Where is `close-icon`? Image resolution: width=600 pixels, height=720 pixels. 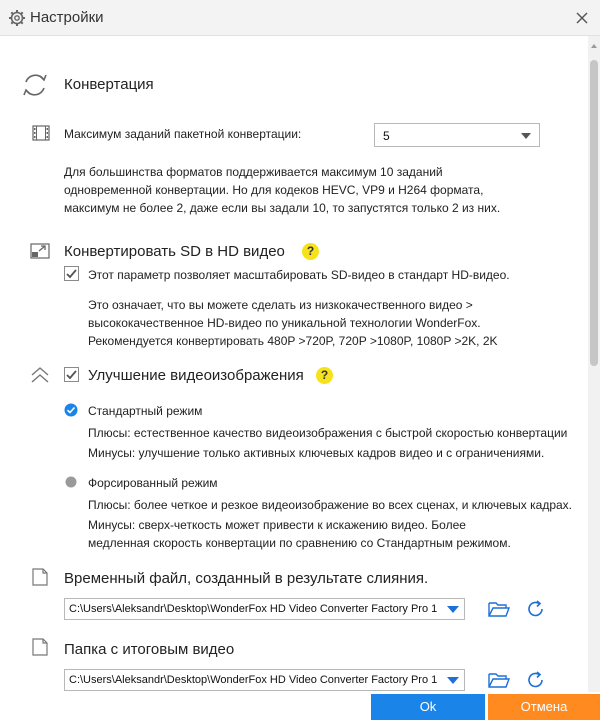 close-icon is located at coordinates (582, 18).